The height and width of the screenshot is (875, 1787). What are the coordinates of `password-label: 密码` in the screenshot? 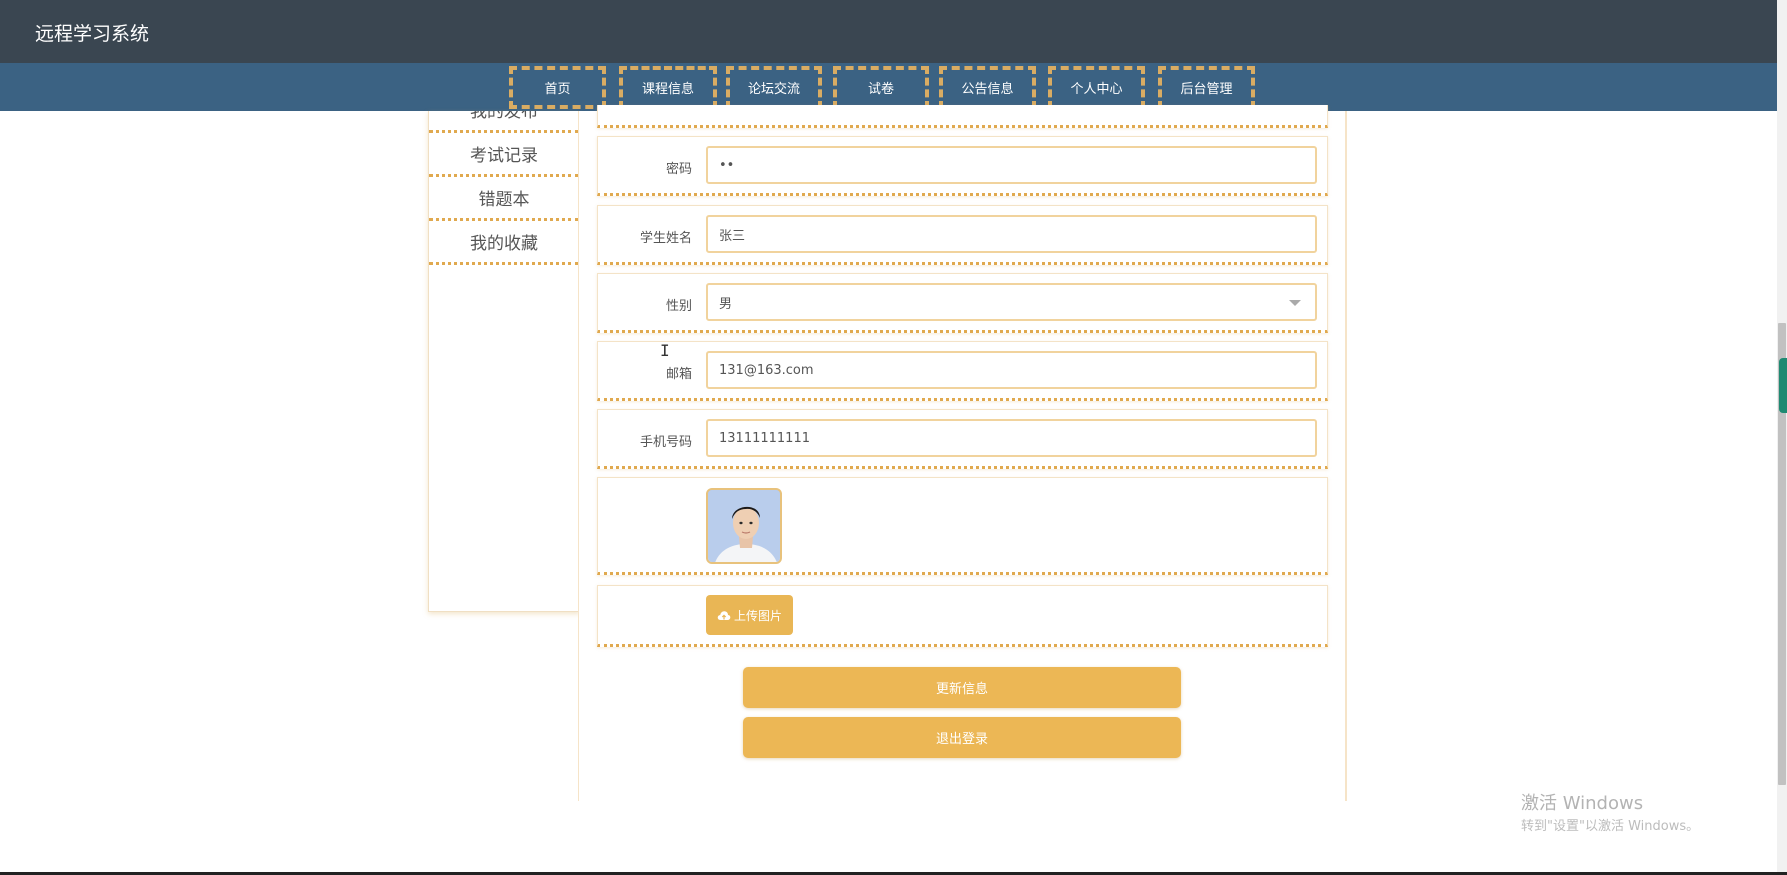 It's located at (678, 169).